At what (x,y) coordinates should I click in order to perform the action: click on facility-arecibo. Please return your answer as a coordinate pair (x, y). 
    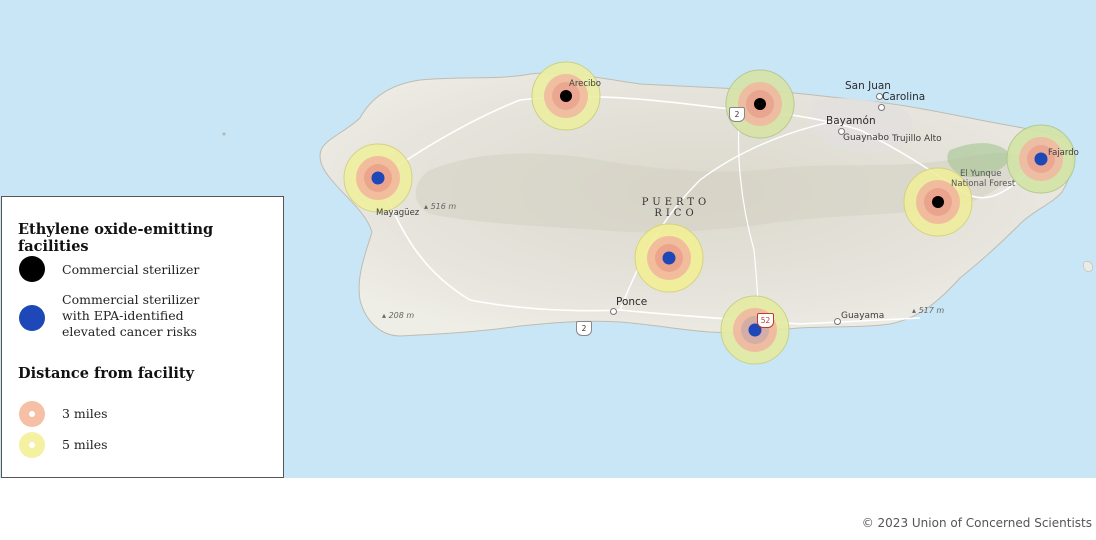
    Looking at the image, I should click on (566, 96).